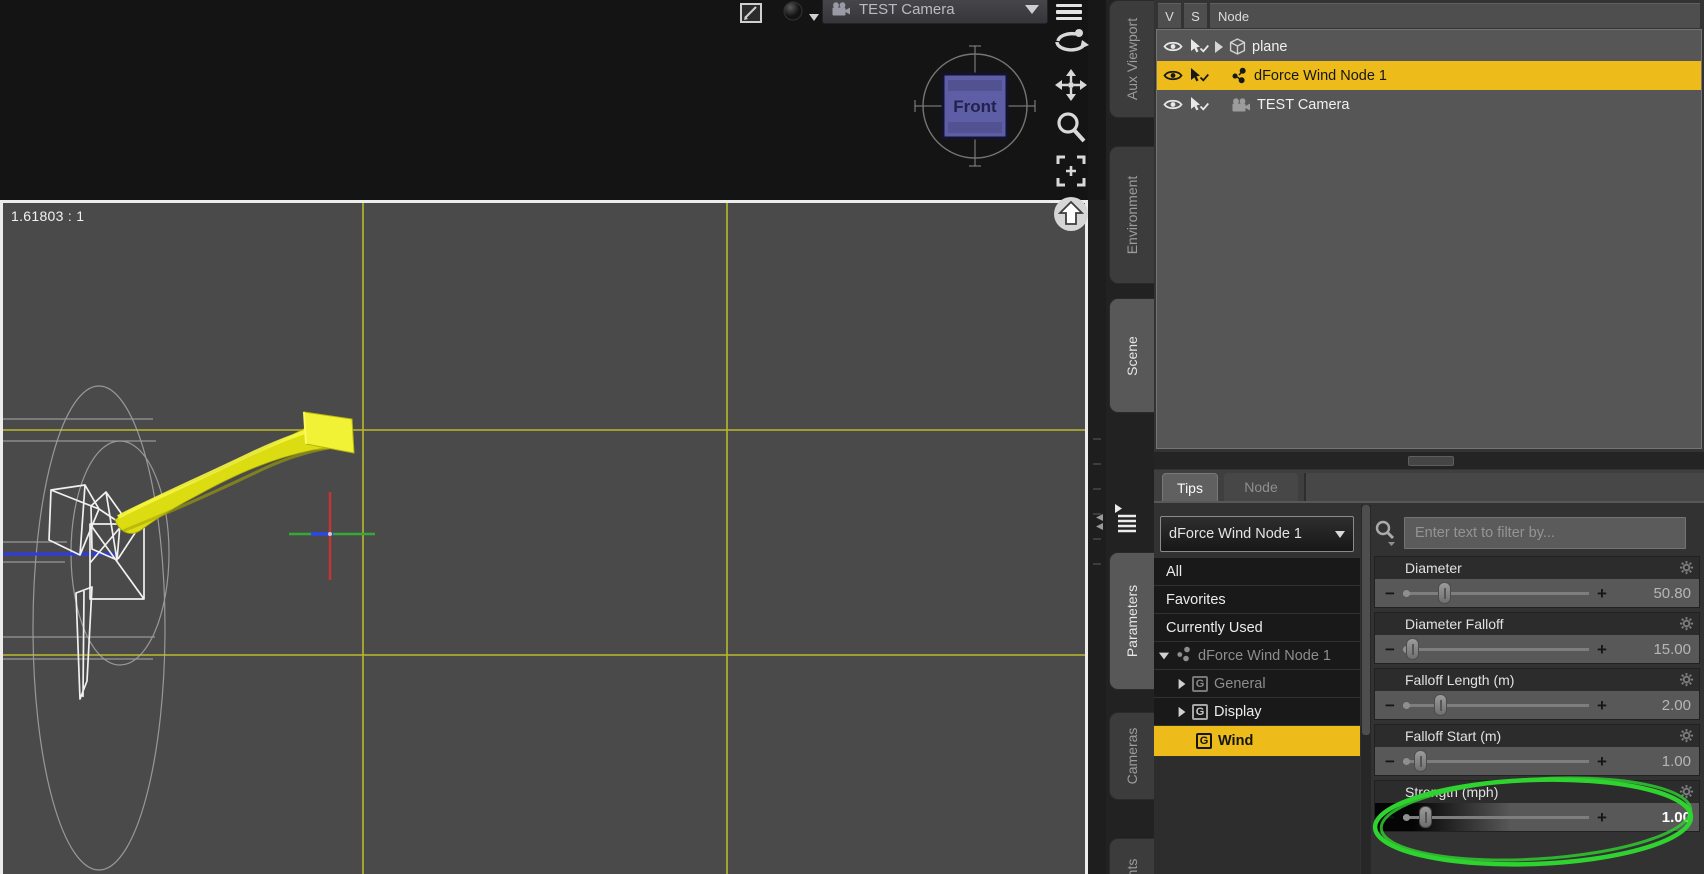 This screenshot has height=874, width=1704. What do you see at coordinates (1320, 75) in the screenshot?
I see `node-label: dForce Wind Node 1` at bounding box center [1320, 75].